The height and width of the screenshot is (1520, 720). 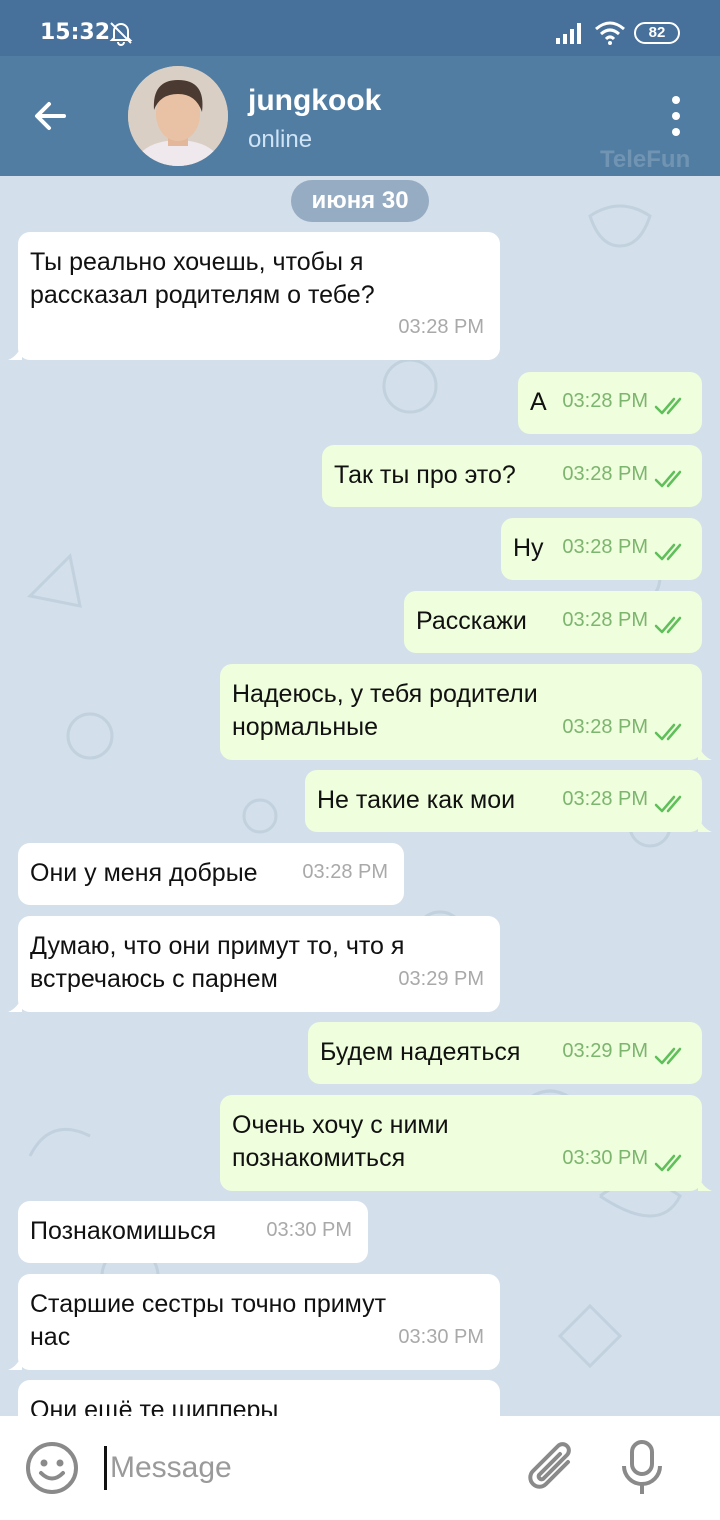 I want to click on date-separator: июня 30, so click(x=360, y=201).